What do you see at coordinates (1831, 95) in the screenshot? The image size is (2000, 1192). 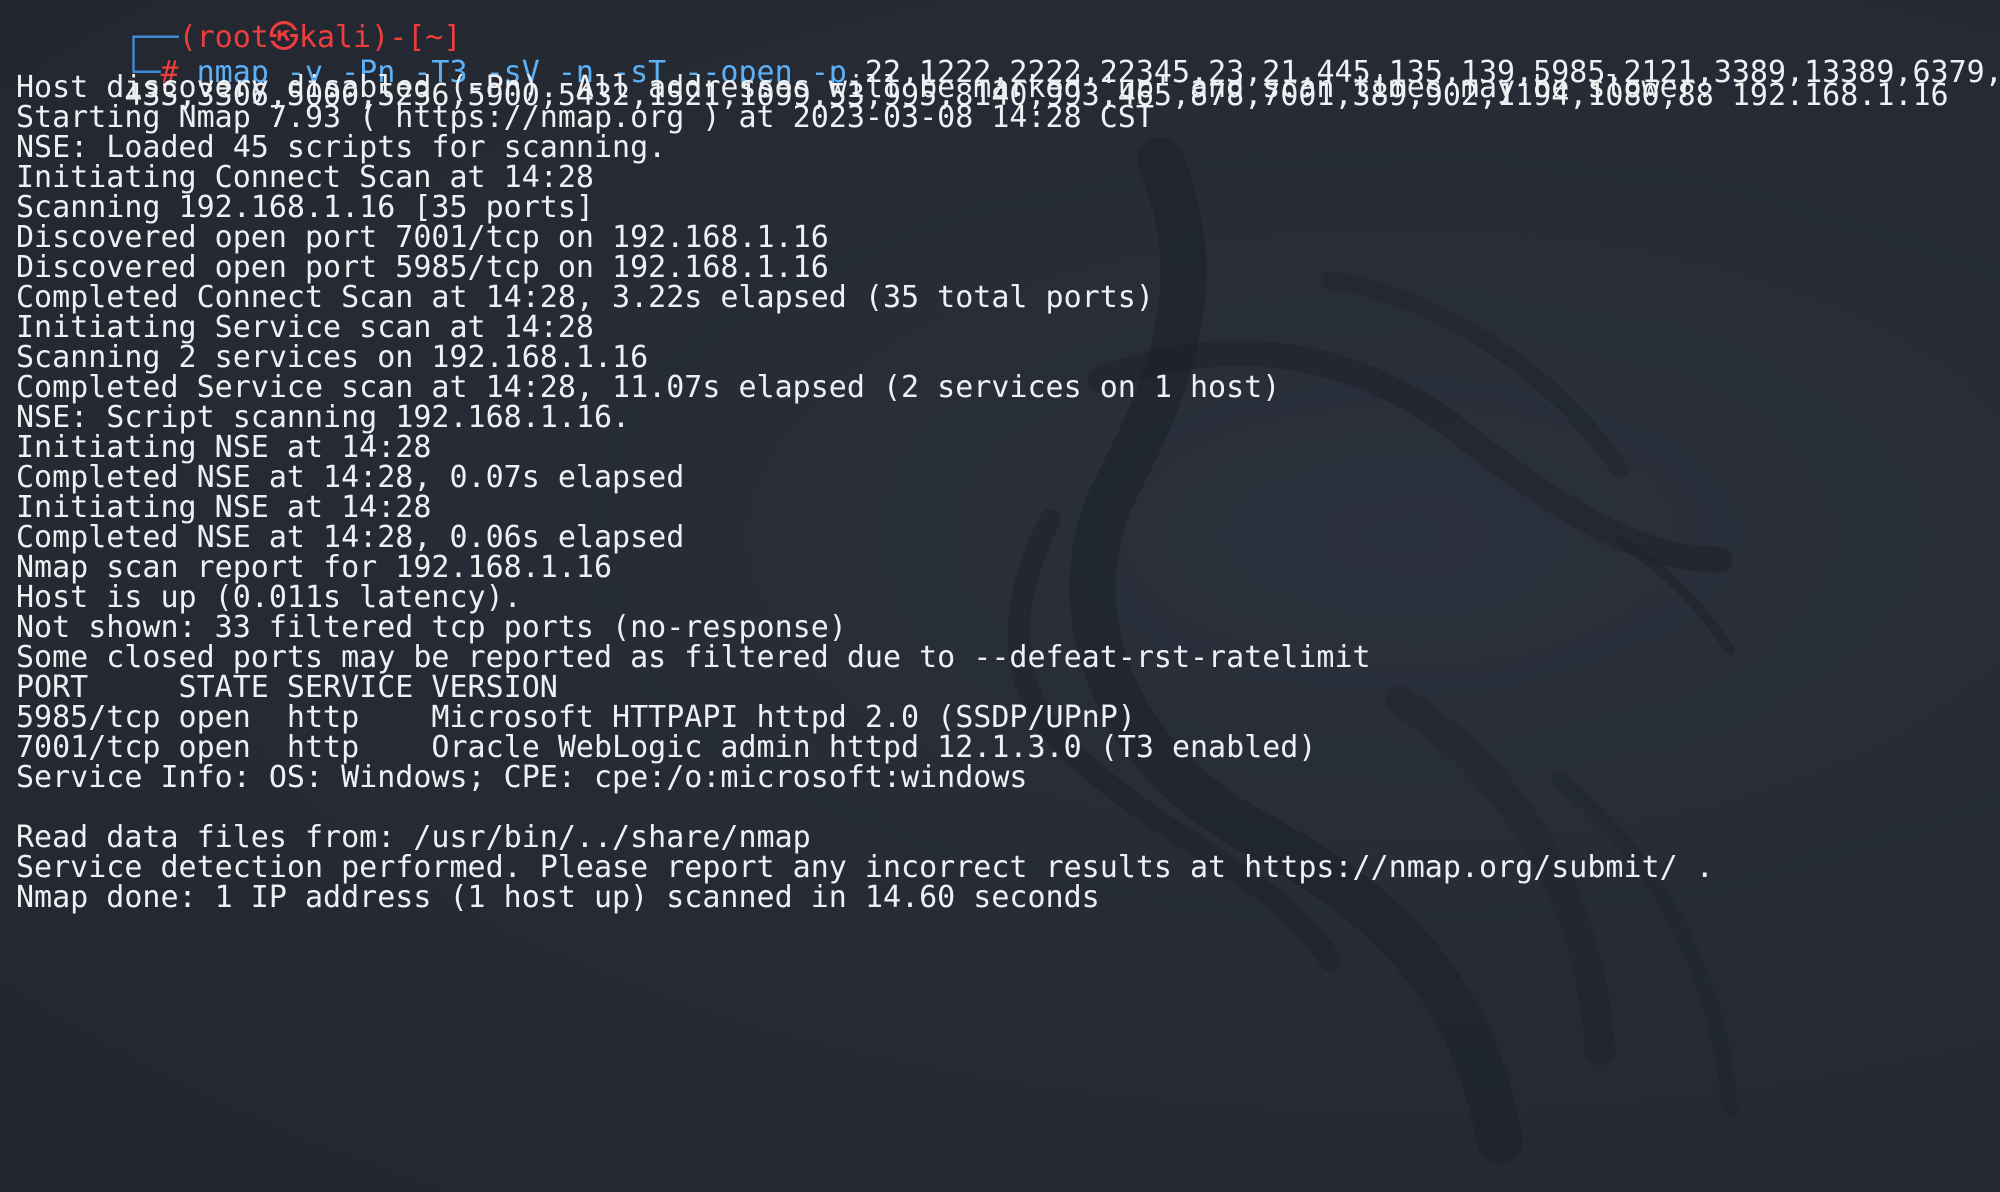 I see `command-target: 192.168.1.16` at bounding box center [1831, 95].